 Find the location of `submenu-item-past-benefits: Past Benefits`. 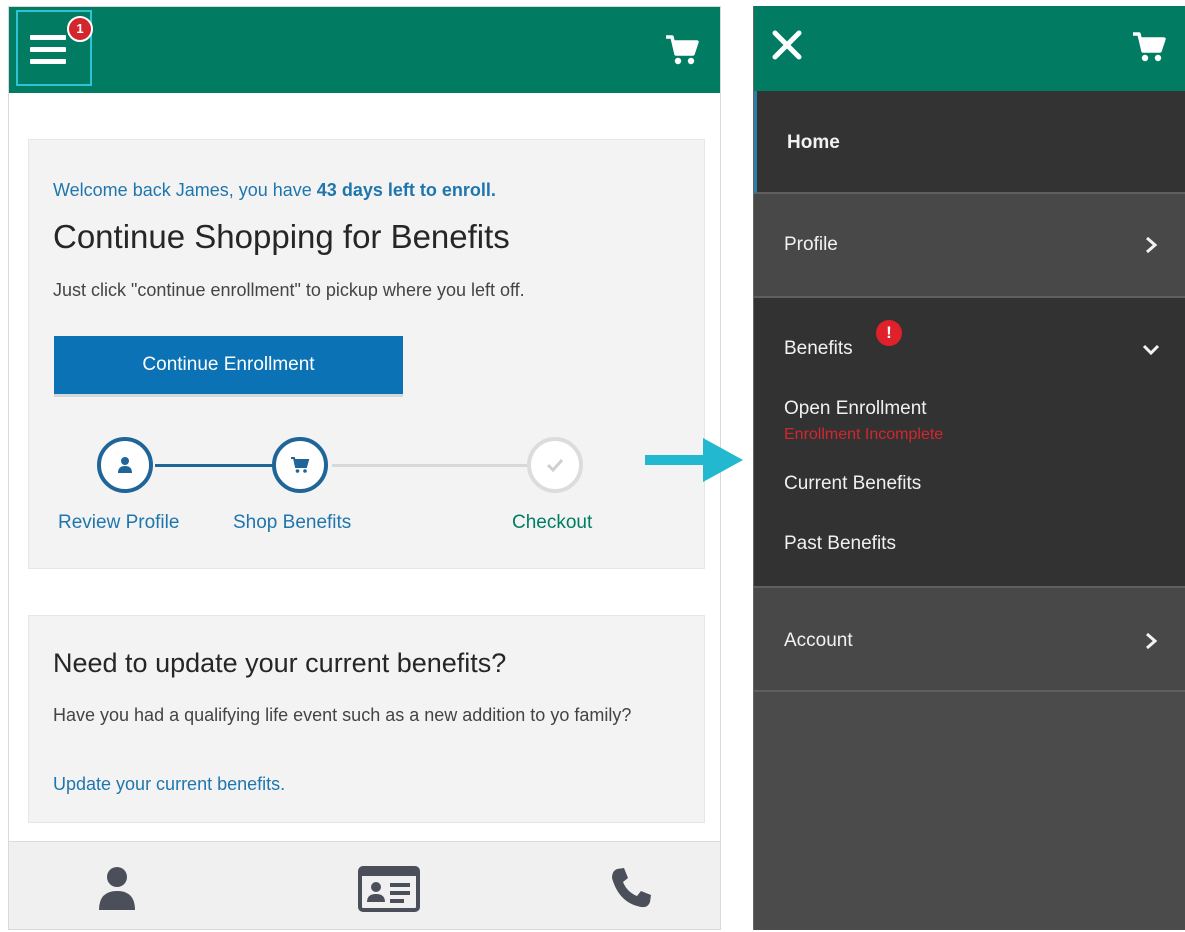

submenu-item-past-benefits: Past Benefits is located at coordinates (840, 544).